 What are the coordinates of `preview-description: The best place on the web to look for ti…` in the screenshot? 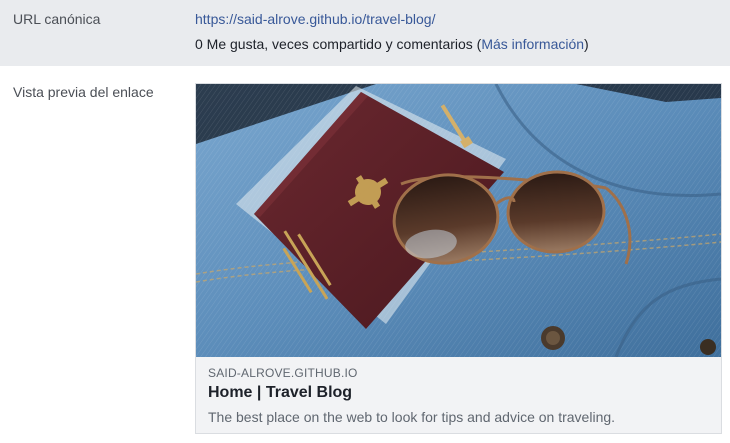 It's located at (412, 417).